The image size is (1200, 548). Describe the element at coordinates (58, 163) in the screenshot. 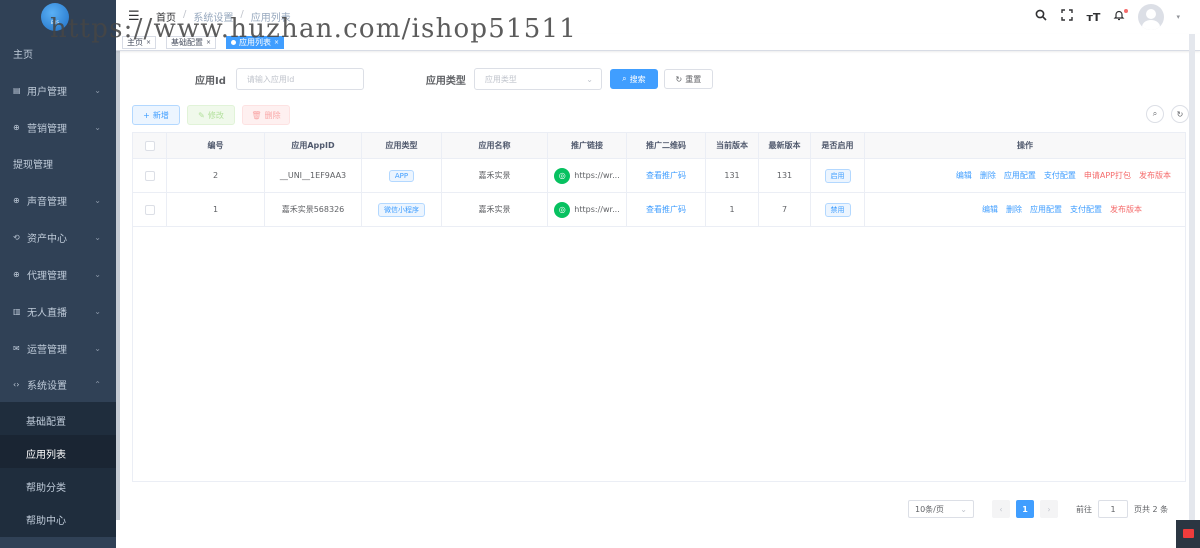

I see `sidebar-item: 提现管理` at that location.